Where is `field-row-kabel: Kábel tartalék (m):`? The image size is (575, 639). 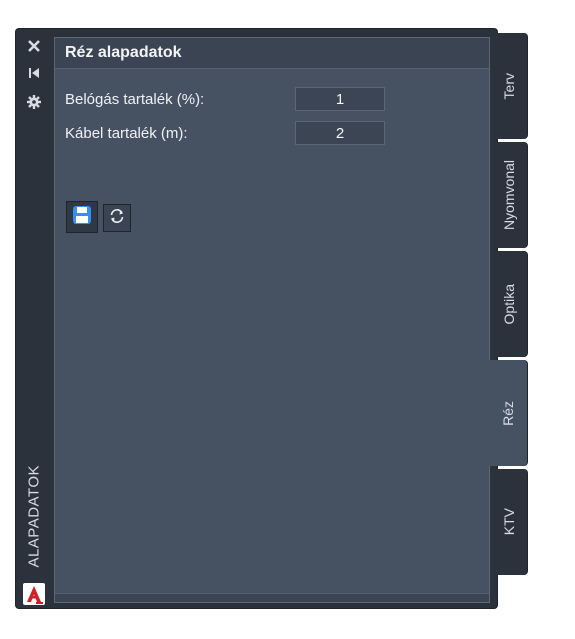 field-row-kabel: Kábel tartalék (m): is located at coordinates (275, 134).